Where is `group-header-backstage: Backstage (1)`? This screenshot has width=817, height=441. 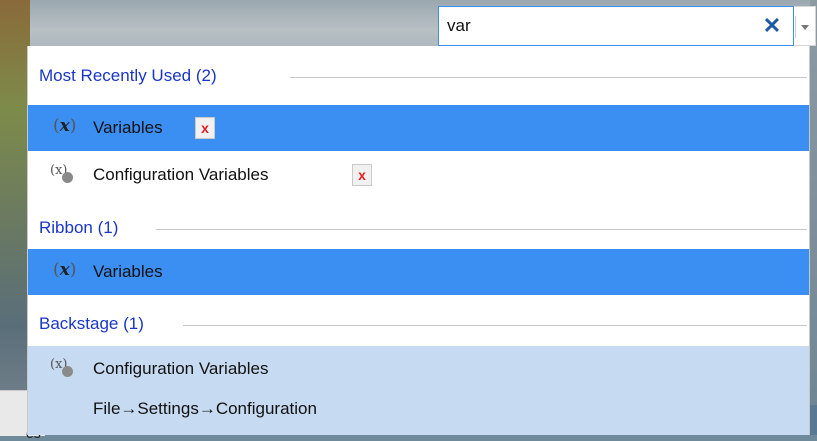 group-header-backstage: Backstage (1) is located at coordinates (418, 324).